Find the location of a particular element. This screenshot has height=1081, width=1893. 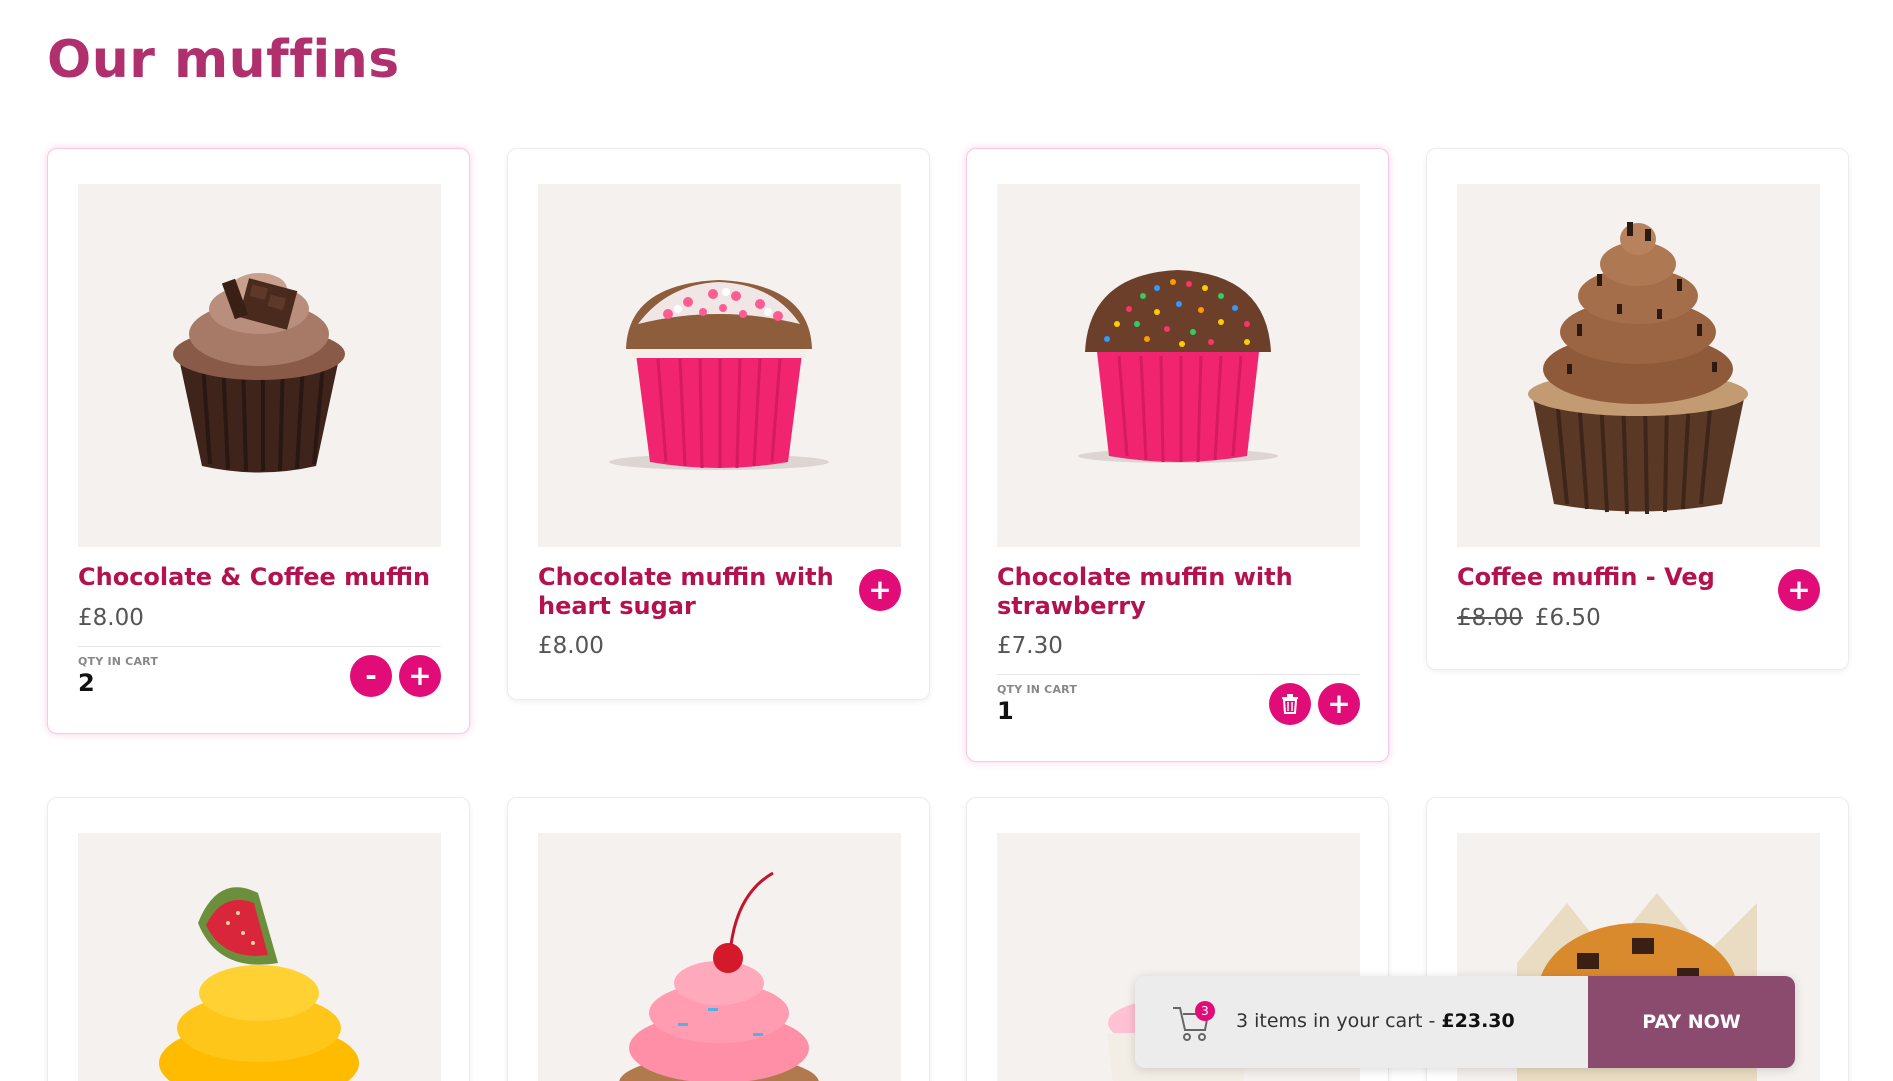

product-name: Chocolate & Coffee muffin is located at coordinates (259, 577).